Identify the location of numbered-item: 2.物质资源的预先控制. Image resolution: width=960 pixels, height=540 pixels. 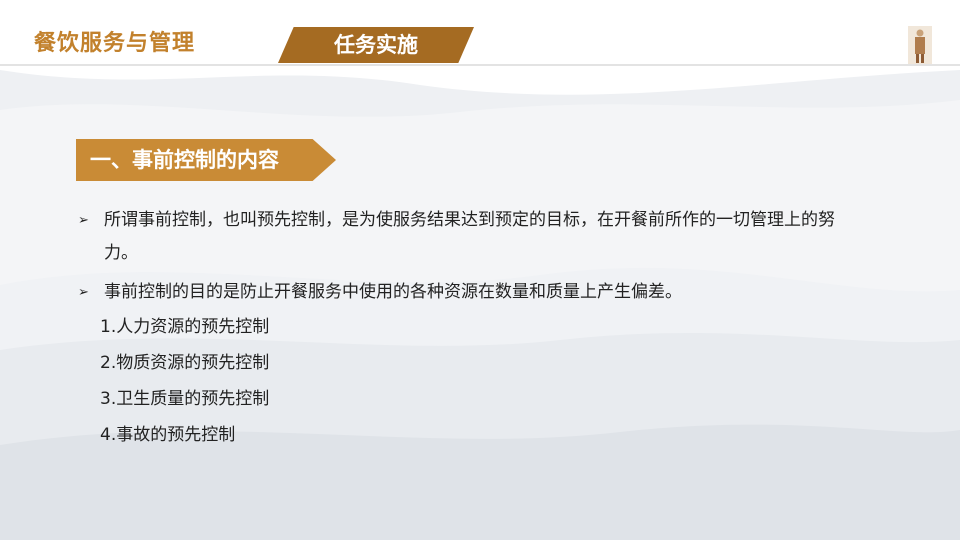
(185, 363).